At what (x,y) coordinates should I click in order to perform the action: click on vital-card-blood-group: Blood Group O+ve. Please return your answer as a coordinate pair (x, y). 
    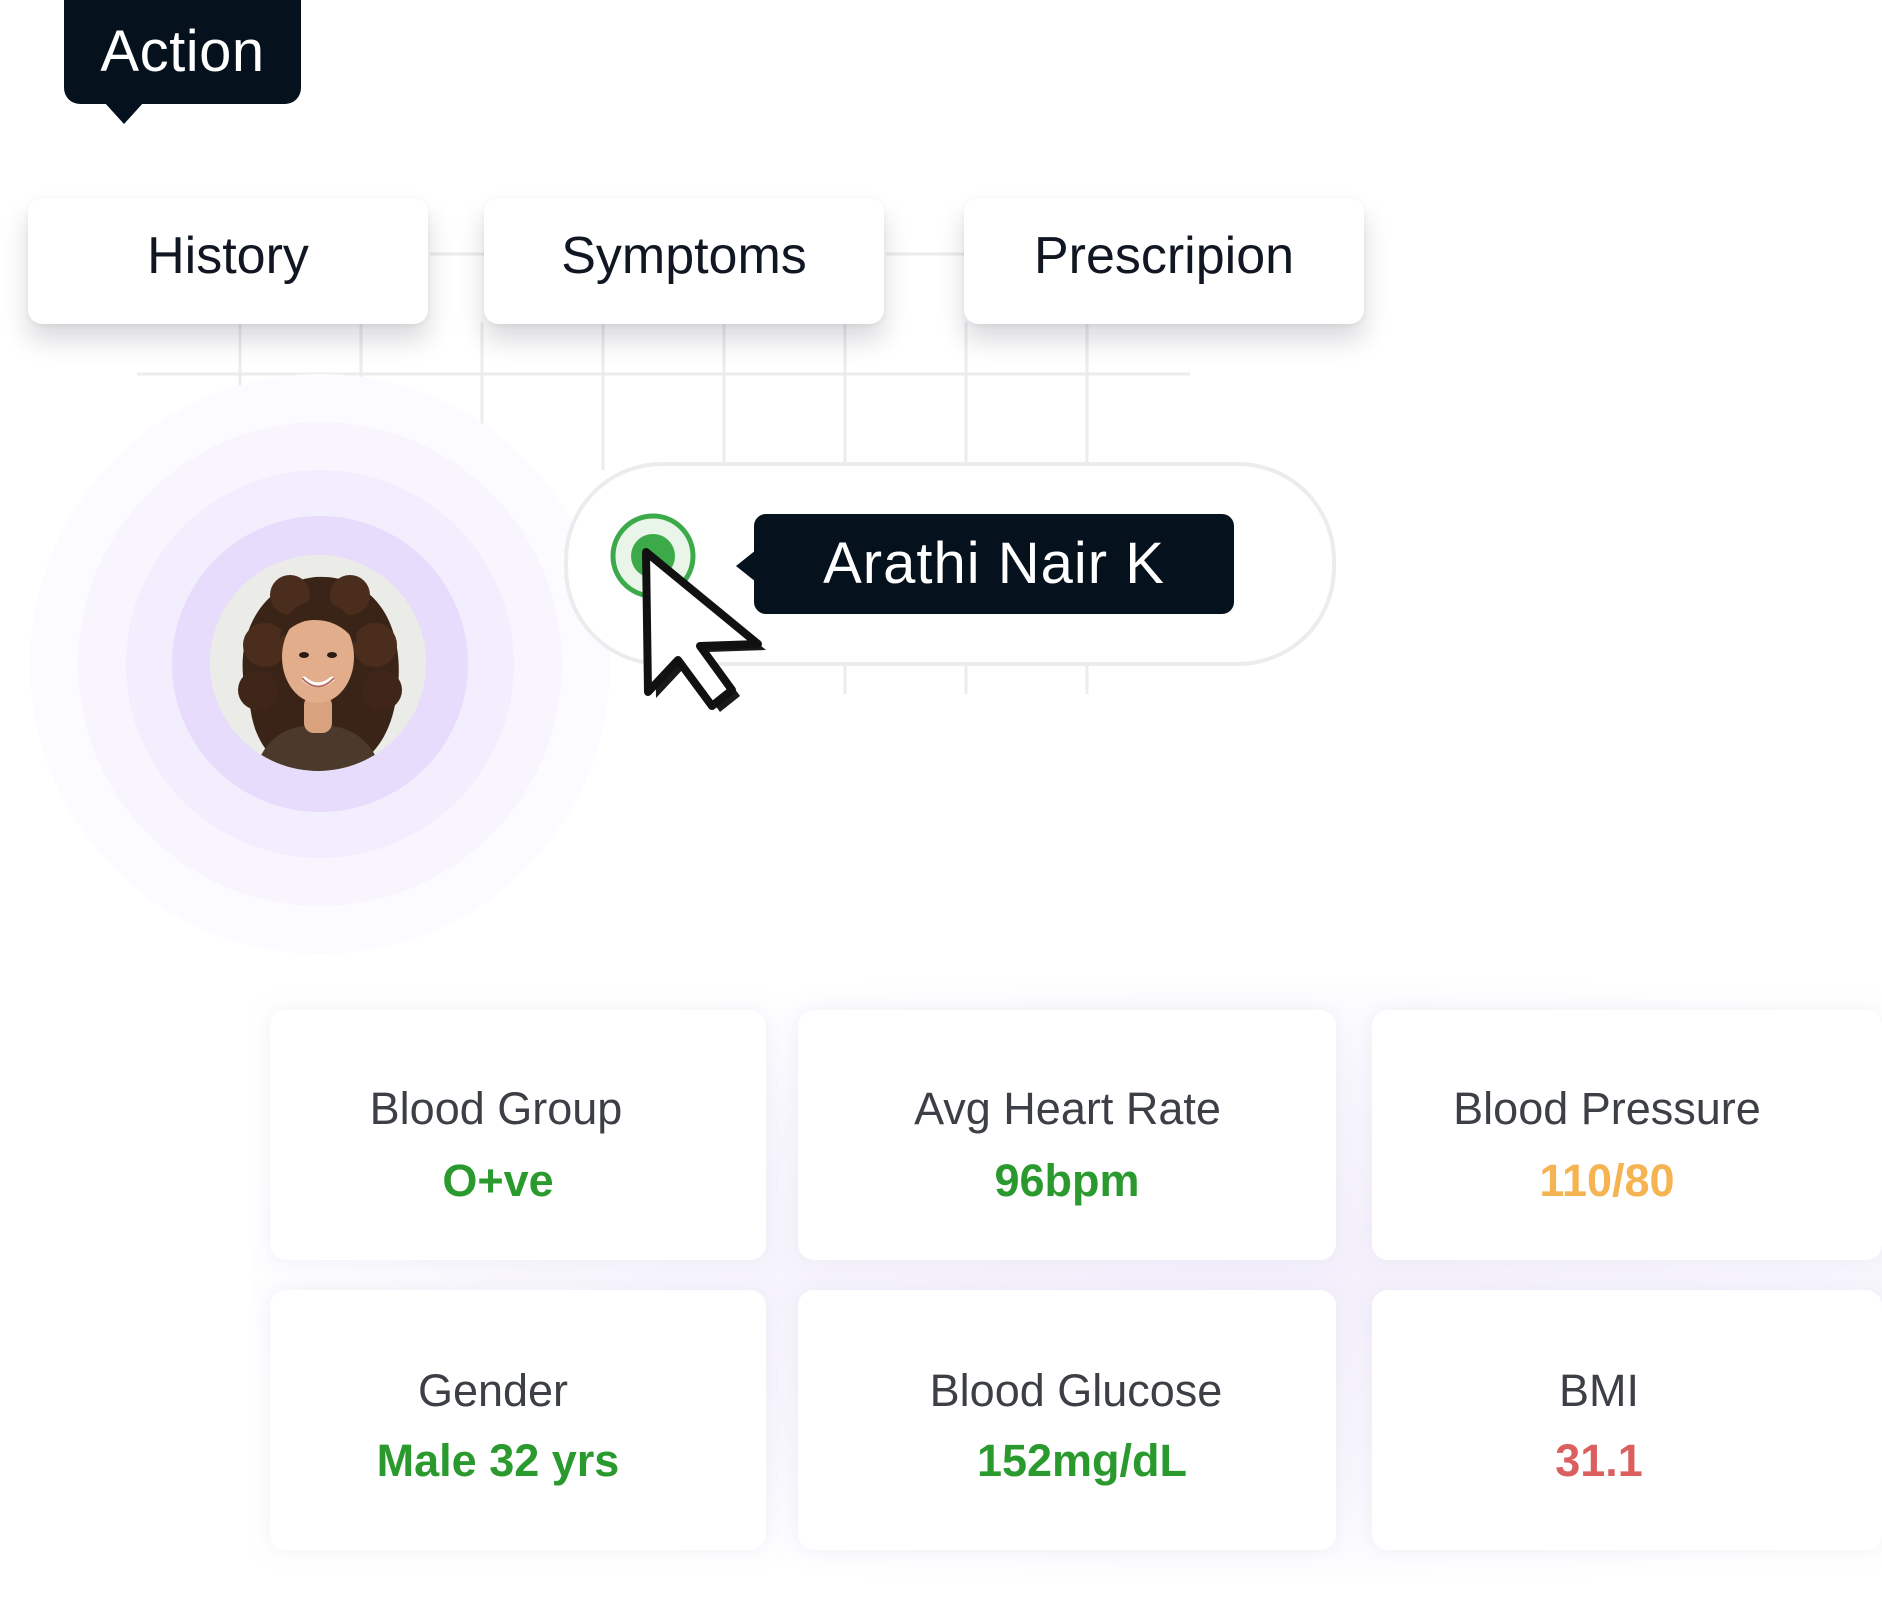
    Looking at the image, I should click on (518, 1135).